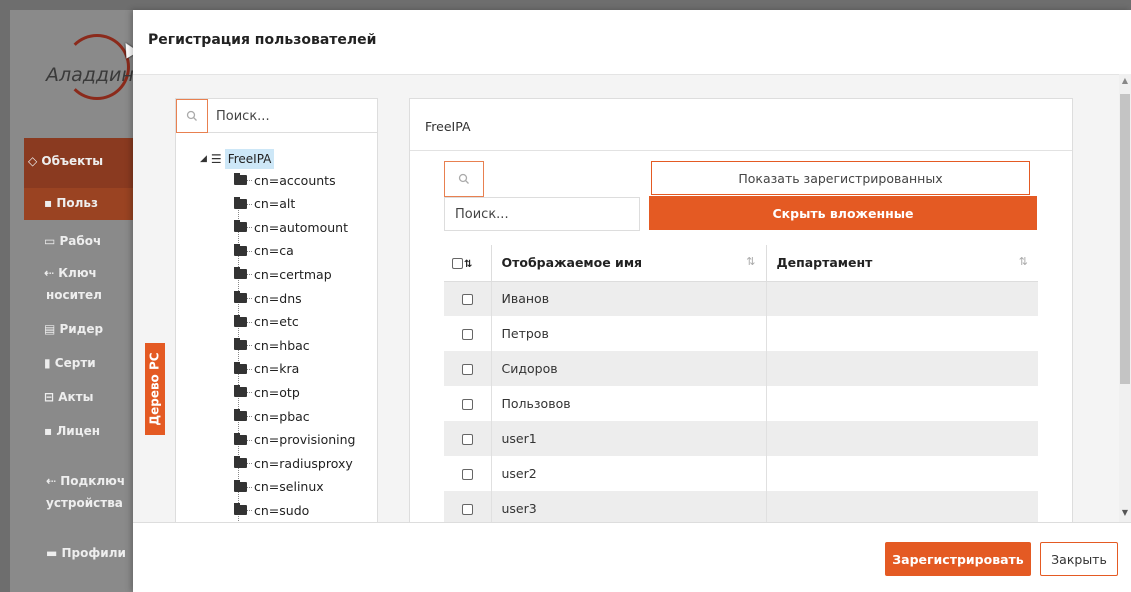 This screenshot has width=1131, height=592. I want to click on table-row: Петров, so click(741, 333).